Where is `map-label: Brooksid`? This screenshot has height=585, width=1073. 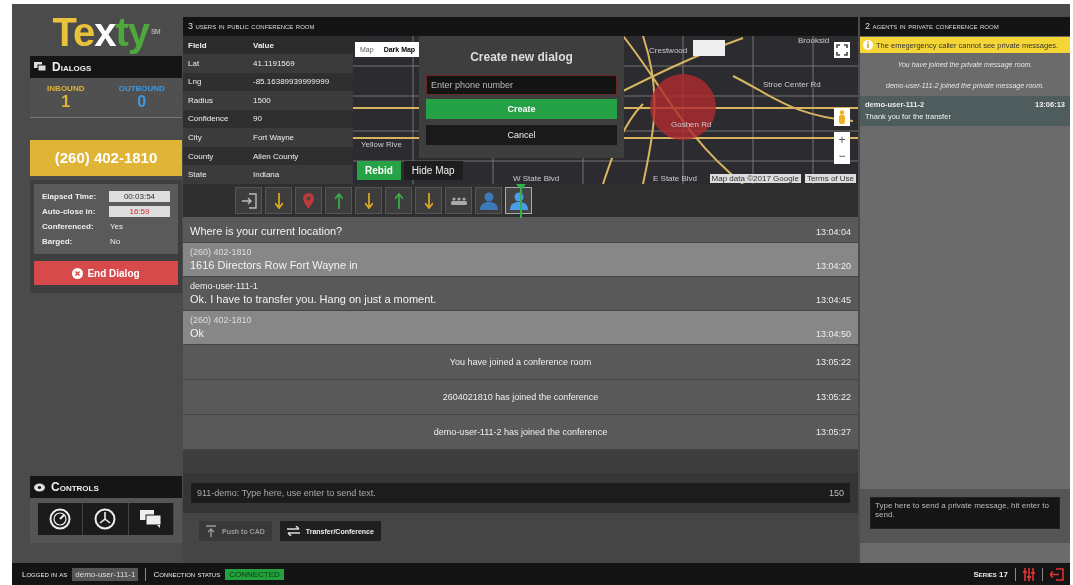 map-label: Brooksid is located at coordinates (814, 40).